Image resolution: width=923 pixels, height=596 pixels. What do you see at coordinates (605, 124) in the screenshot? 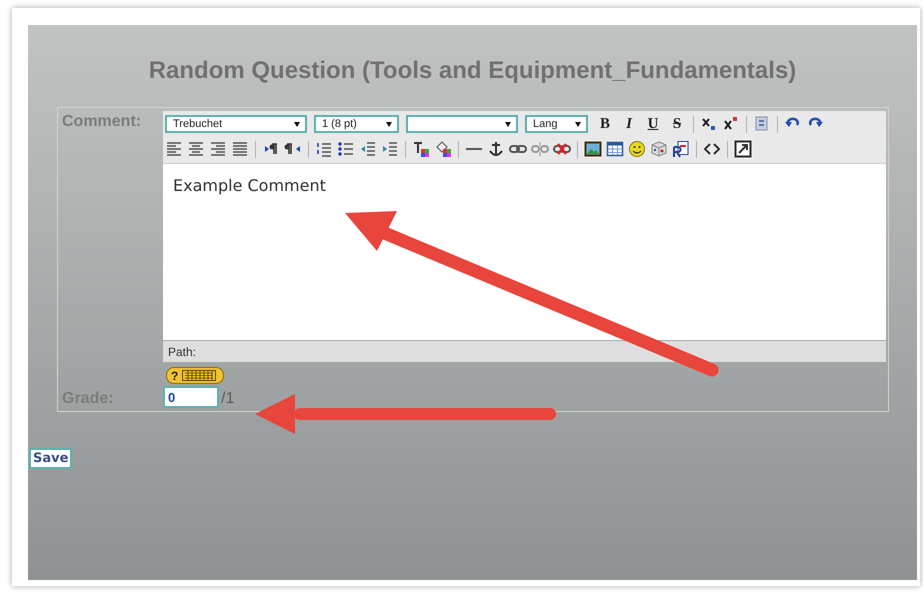
I see `bold-button: B` at bounding box center [605, 124].